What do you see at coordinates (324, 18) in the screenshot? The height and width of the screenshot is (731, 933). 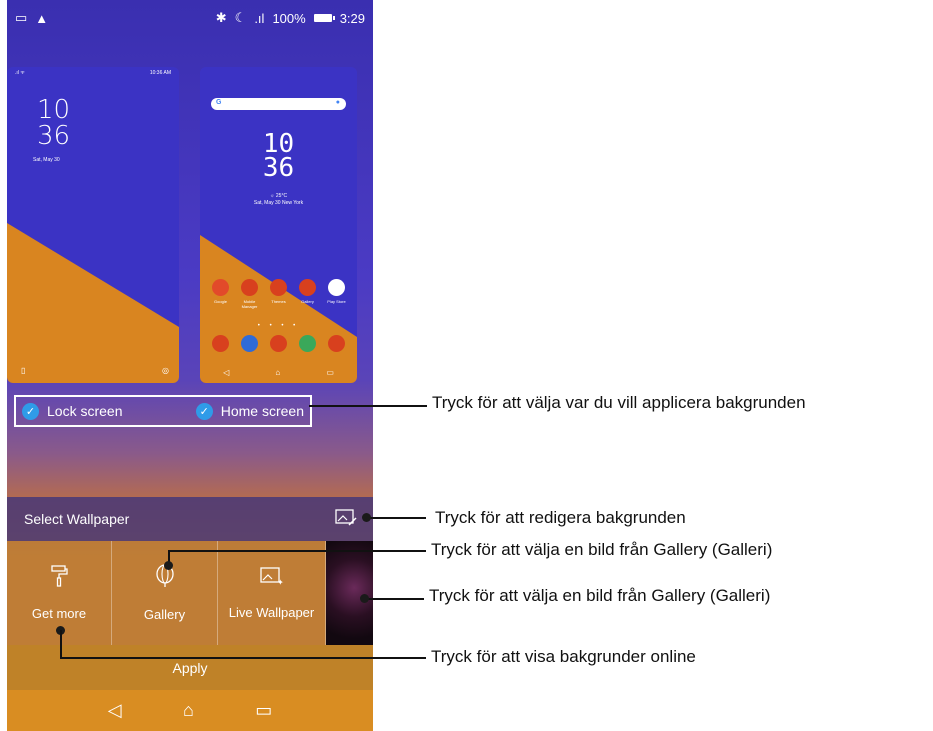 I see `battery-icon` at bounding box center [324, 18].